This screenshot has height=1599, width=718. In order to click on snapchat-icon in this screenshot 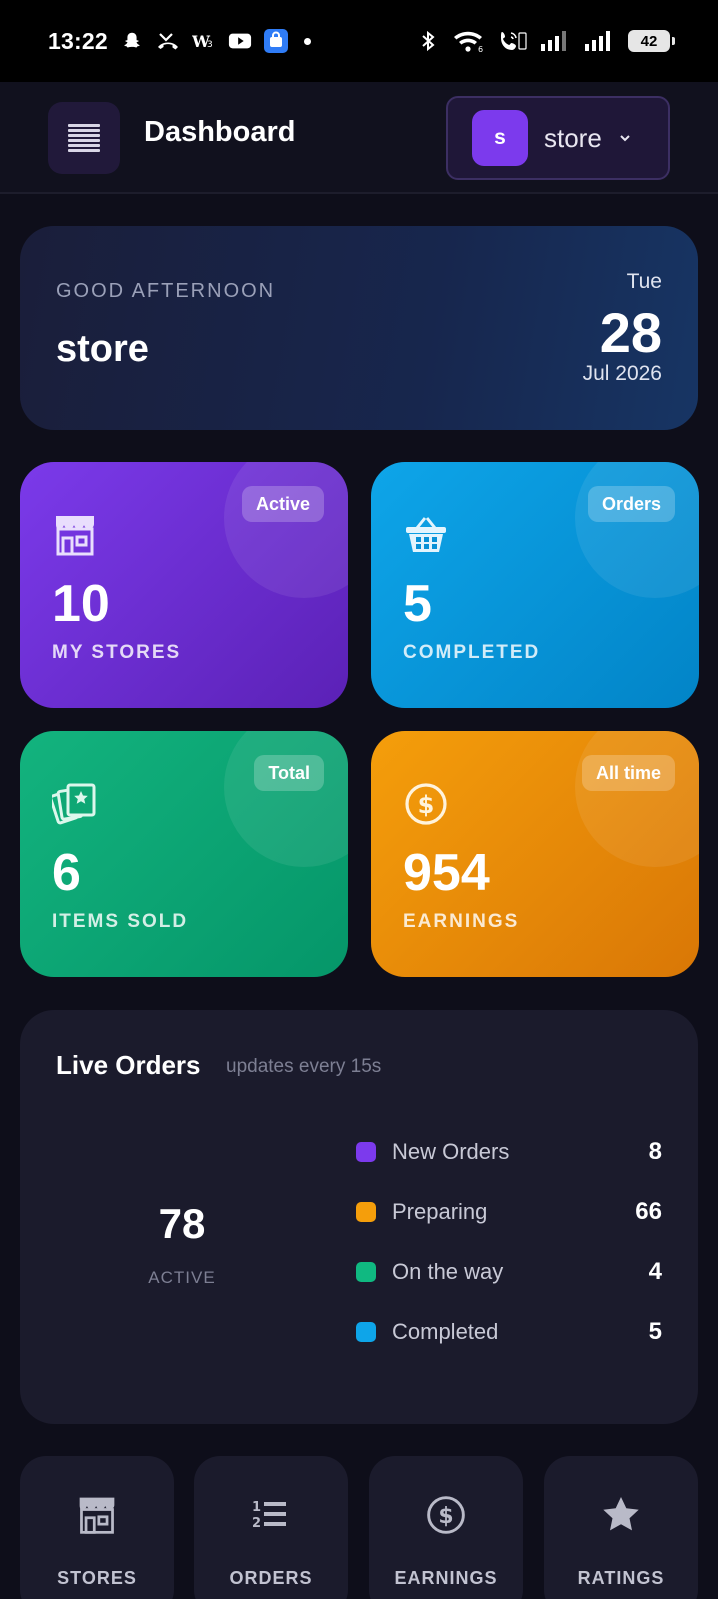, I will do `click(132, 41)`.